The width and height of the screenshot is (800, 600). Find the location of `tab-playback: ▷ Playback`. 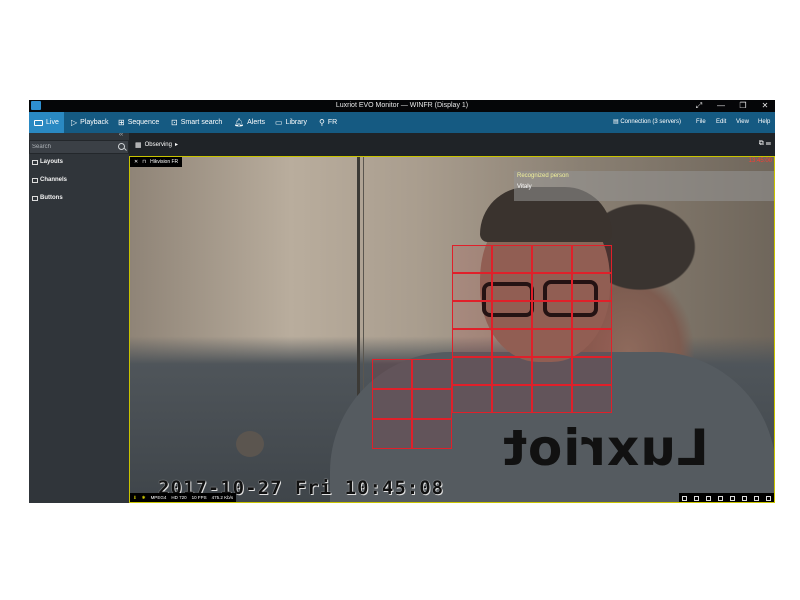

tab-playback: ▷ Playback is located at coordinates (90, 122).